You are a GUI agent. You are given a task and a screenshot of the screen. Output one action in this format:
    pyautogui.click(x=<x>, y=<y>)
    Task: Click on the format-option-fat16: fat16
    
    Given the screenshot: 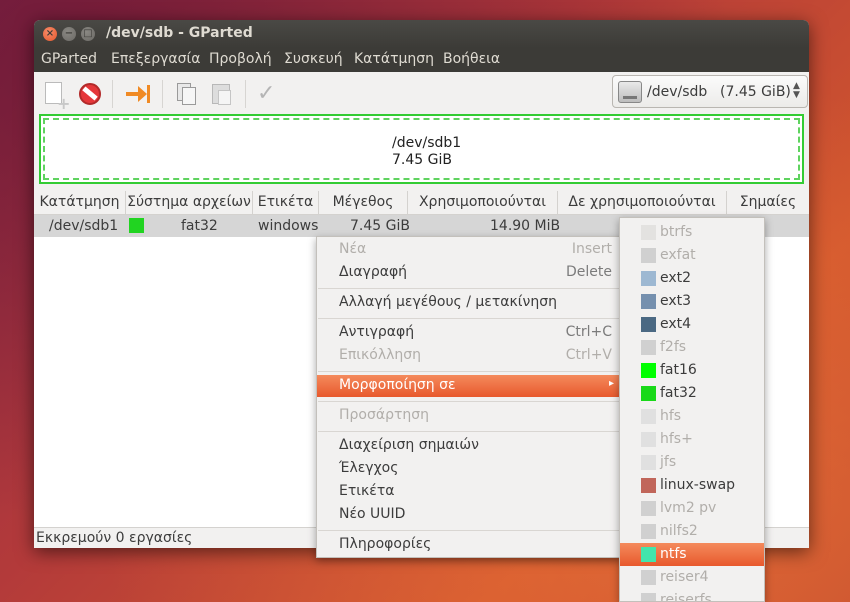 What is the action you would take?
    pyautogui.click(x=692, y=370)
    